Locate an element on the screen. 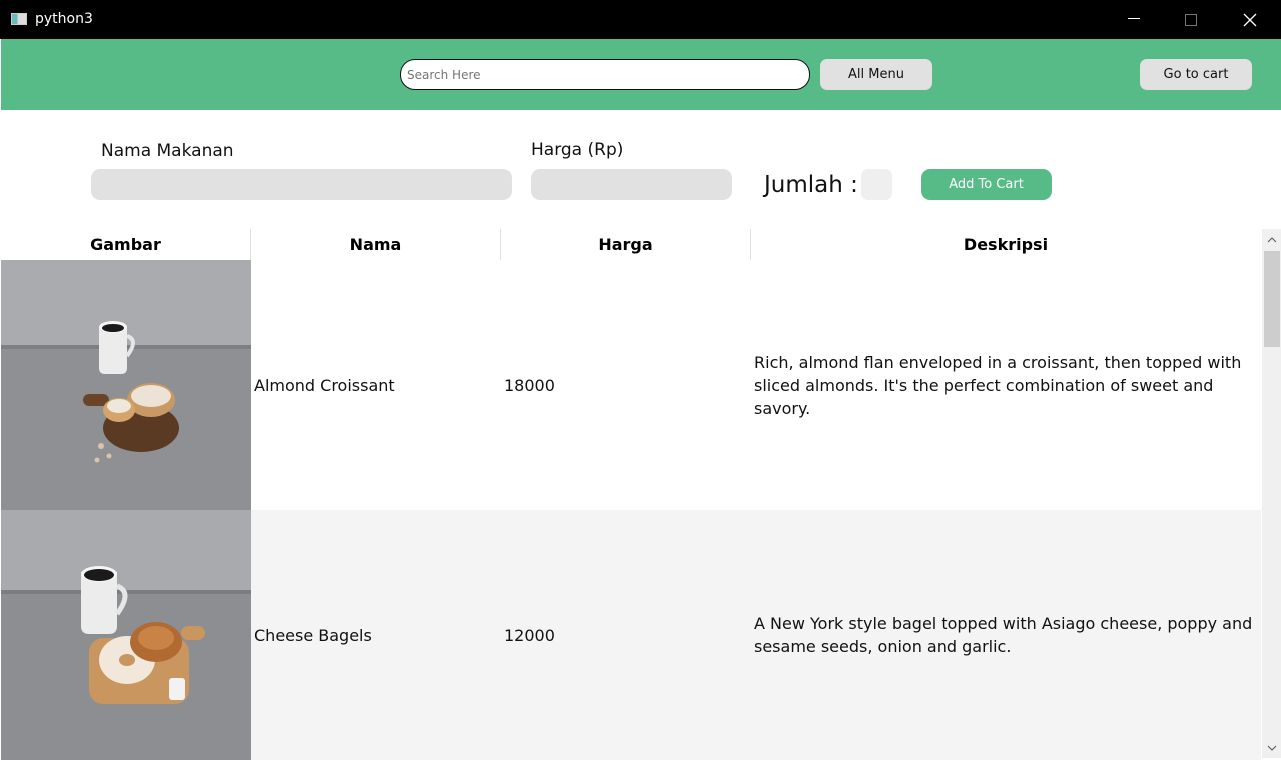 The height and width of the screenshot is (760, 1281). jumlah-input is located at coordinates (876, 184).